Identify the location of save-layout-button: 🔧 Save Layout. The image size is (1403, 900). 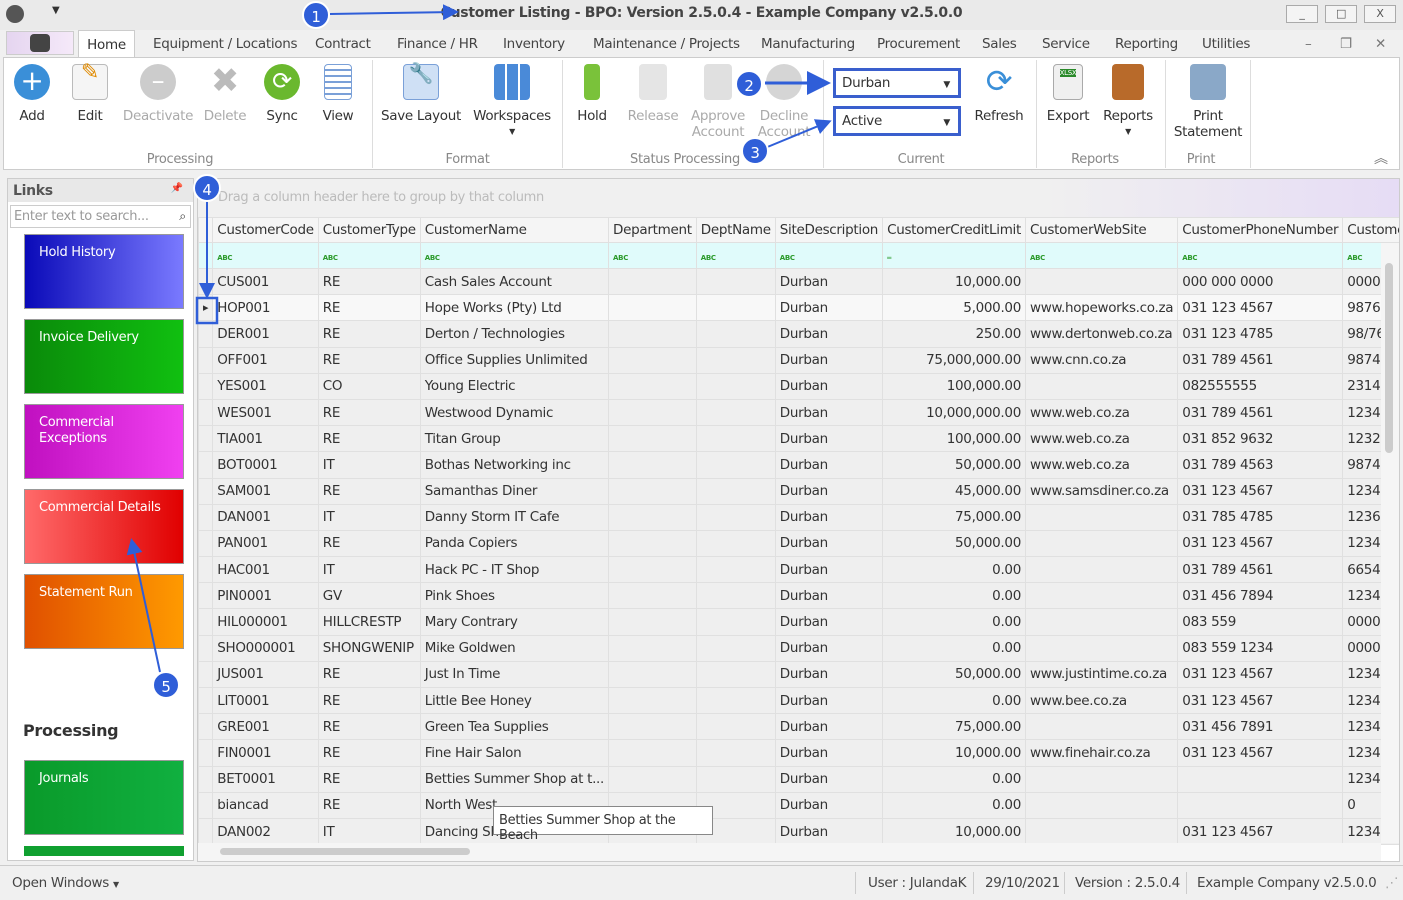
(421, 93).